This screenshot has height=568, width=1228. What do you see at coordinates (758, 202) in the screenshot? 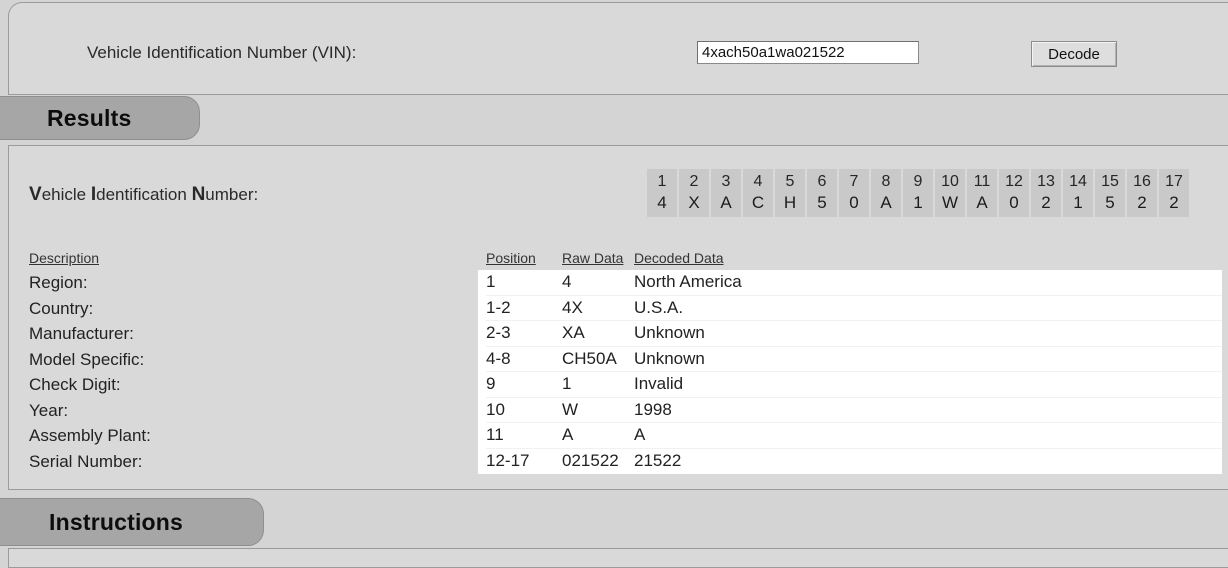
I see `vin-cell-character: C` at bounding box center [758, 202].